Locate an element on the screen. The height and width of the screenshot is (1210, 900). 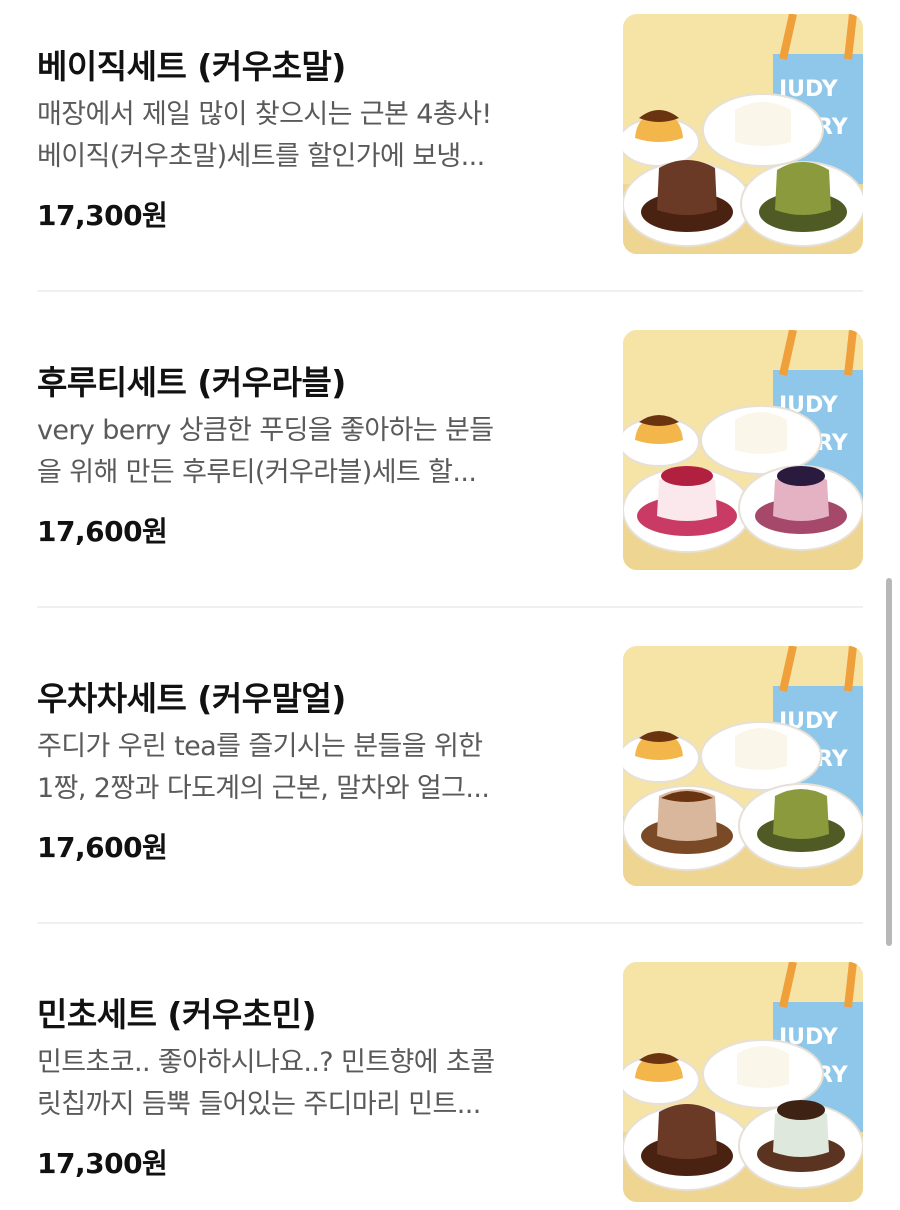
menu-item-name: 우차차세트 (커우말얼) is located at coordinates (191, 698).